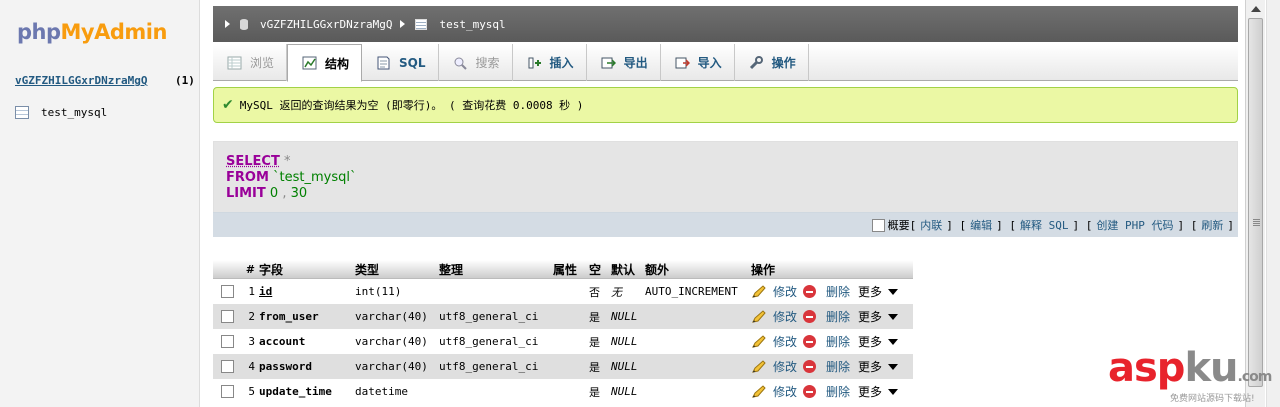 The width and height of the screenshot is (1280, 407). I want to click on scroll-up-arrow-icon, so click(1256, 9).